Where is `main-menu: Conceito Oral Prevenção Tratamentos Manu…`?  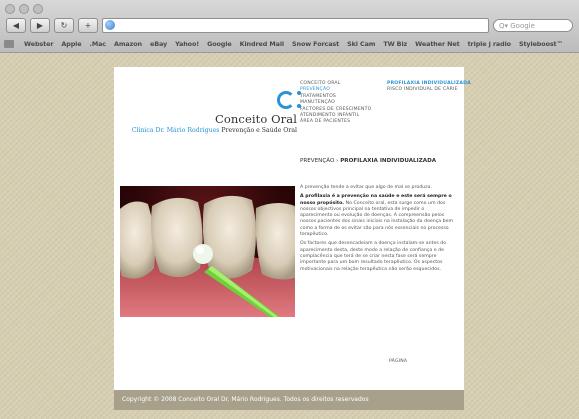
main-menu: Conceito Oral Prevenção Tratamentos Manu… is located at coordinates (335, 103).